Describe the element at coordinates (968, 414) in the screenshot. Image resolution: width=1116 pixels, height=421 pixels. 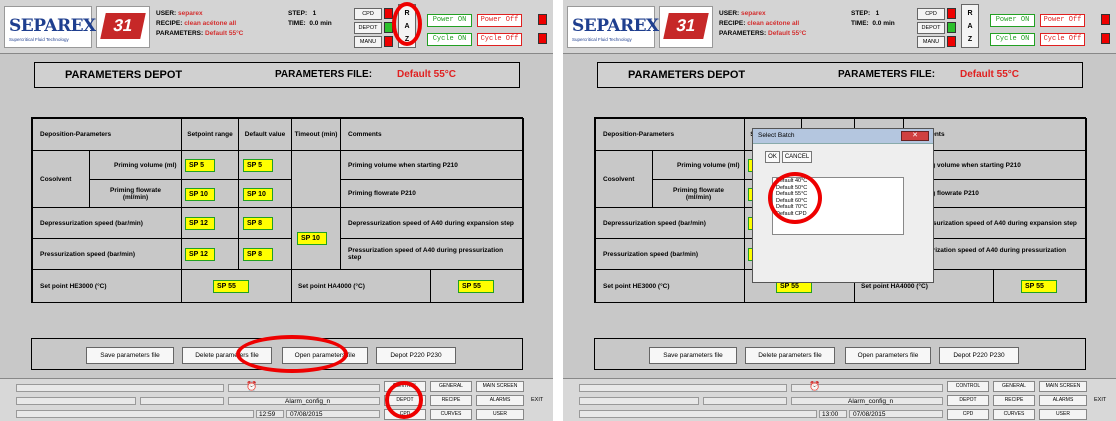
I see `nav-cpd: CPD` at that location.